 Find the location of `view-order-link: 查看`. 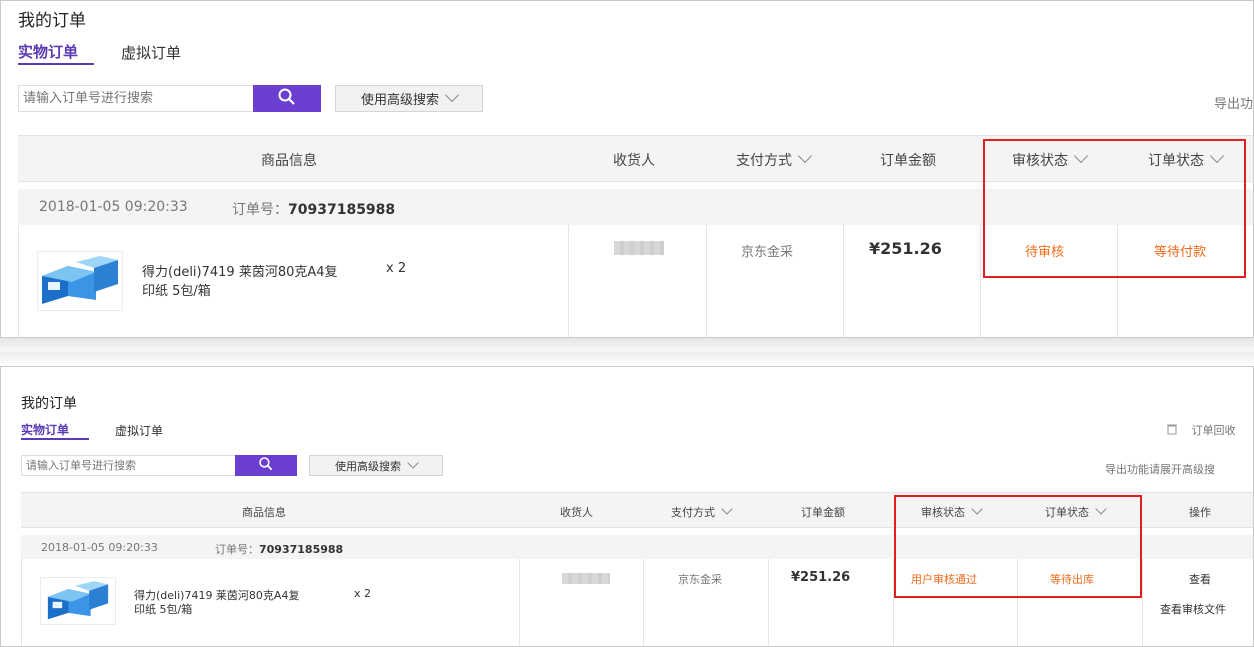

view-order-link: 查看 is located at coordinates (1200, 579).